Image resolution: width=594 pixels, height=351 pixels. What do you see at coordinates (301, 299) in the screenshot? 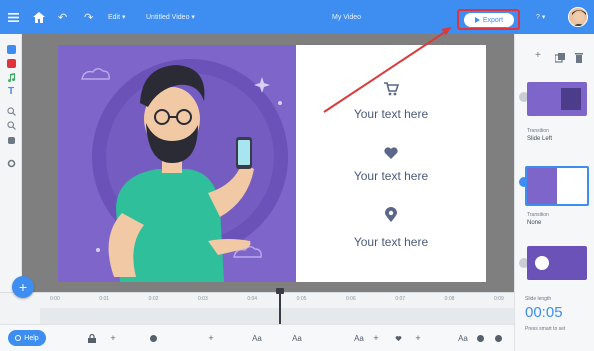
I see `timeline-tick: 0:05` at bounding box center [301, 299].